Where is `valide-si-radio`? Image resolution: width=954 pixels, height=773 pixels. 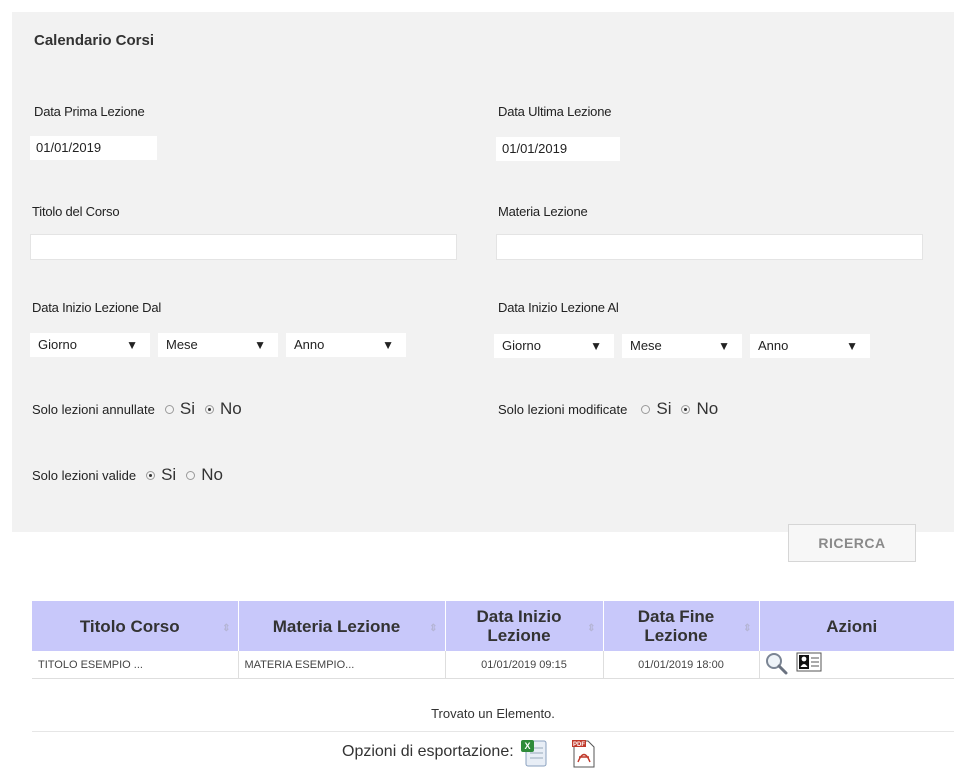
valide-si-radio is located at coordinates (151, 475).